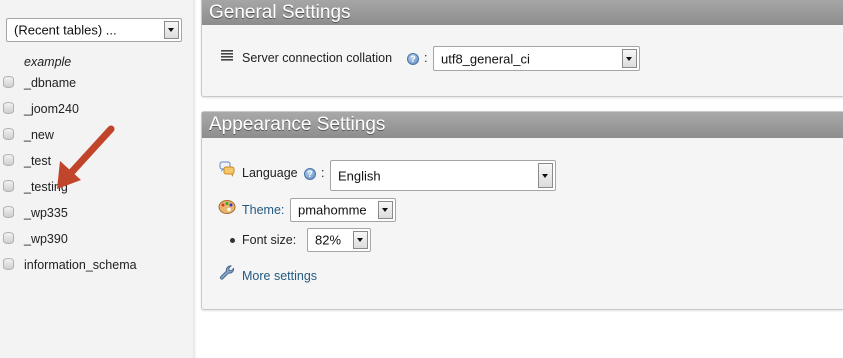 This screenshot has width=843, height=358. I want to click on red-arrow-annotation, so click(86, 157).